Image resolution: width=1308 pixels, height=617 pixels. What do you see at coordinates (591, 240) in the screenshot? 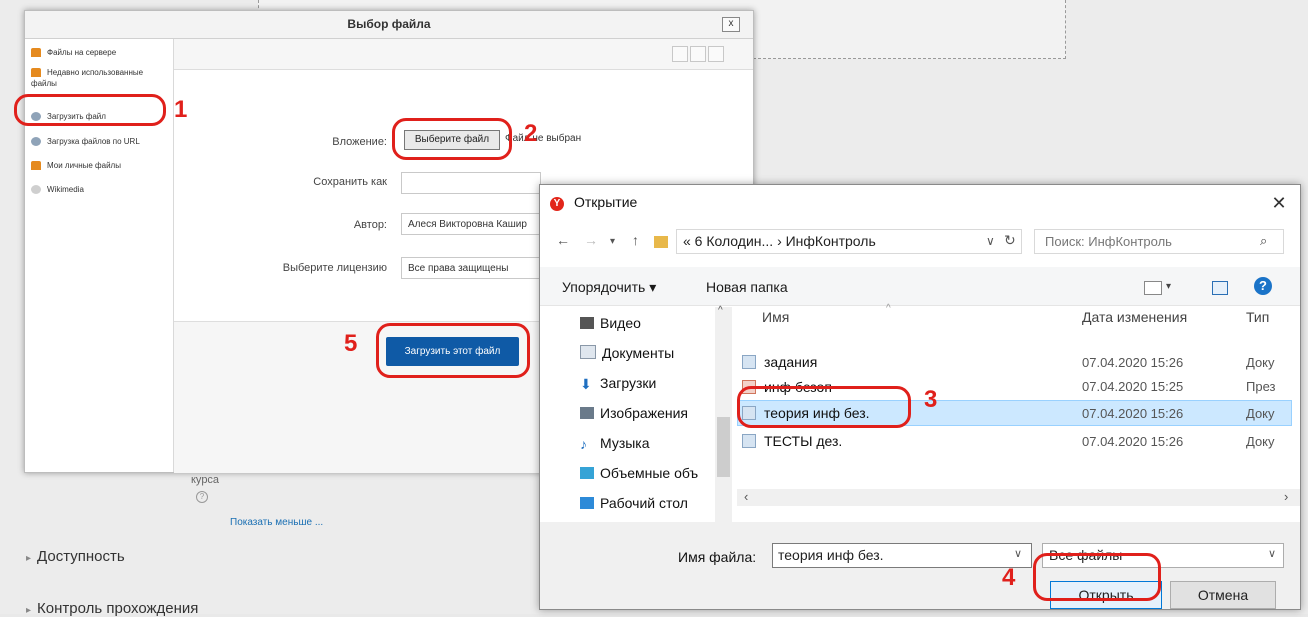
I see `forward-arrow-icon: →` at bounding box center [591, 240].